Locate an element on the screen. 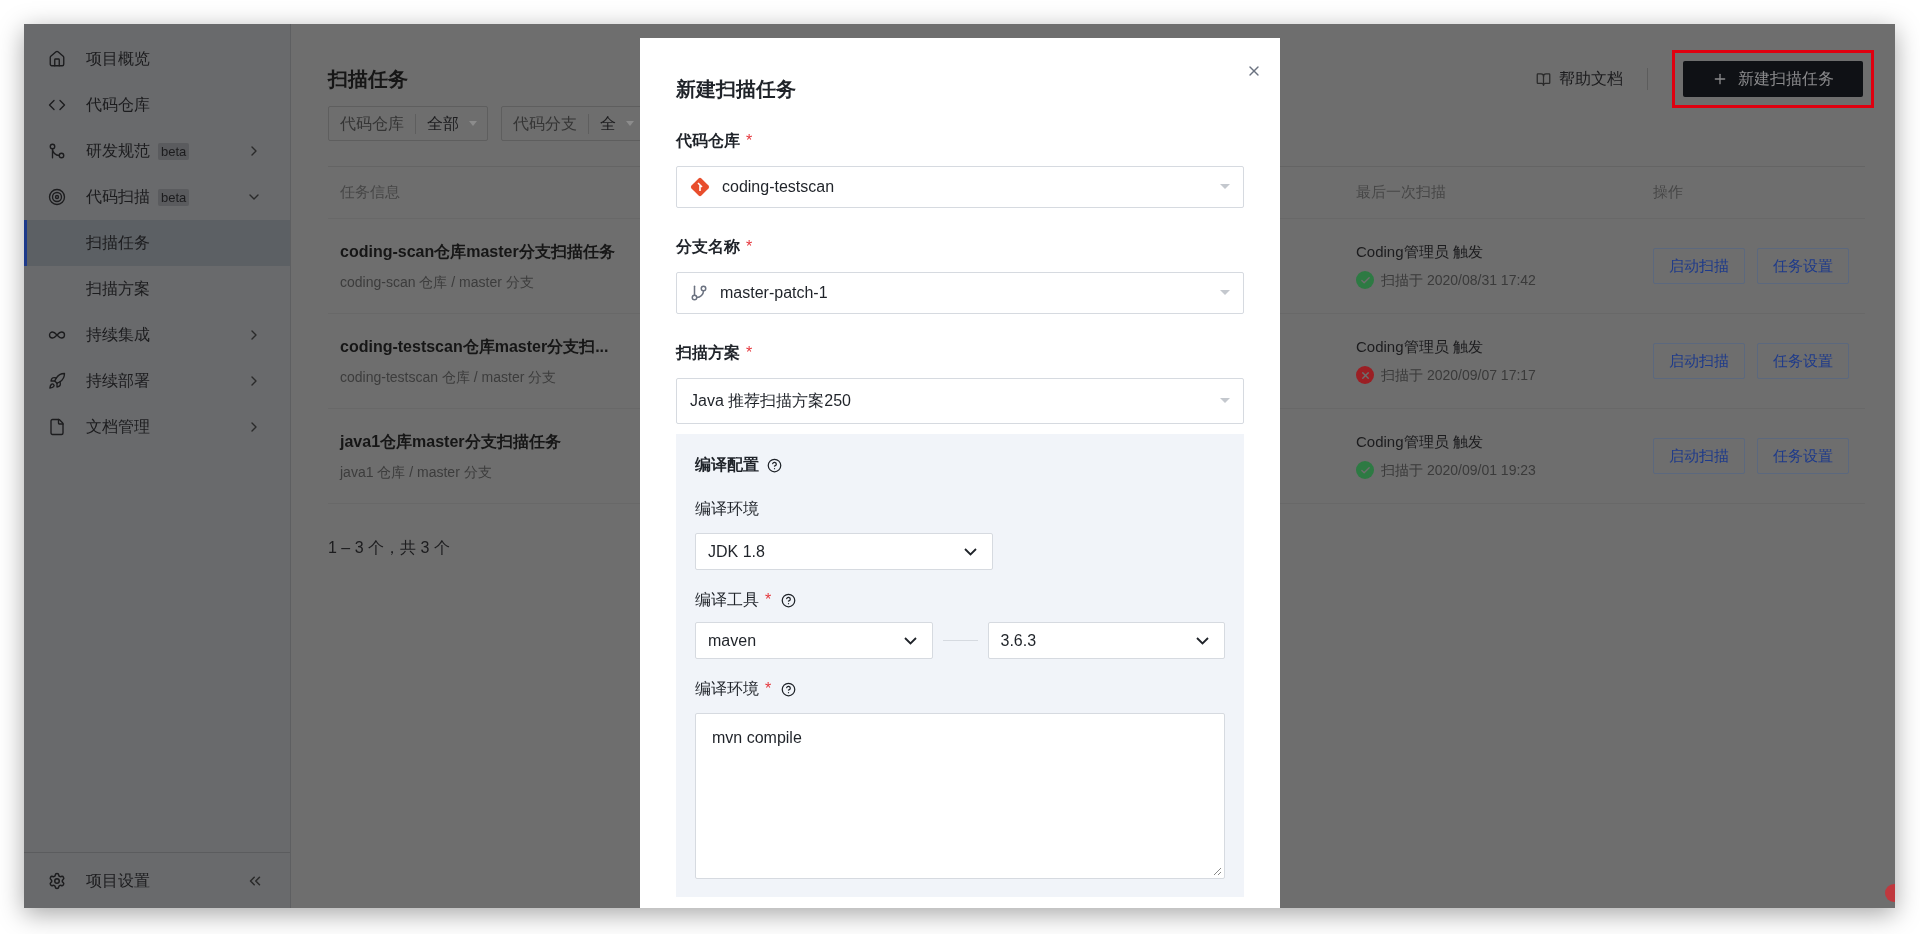 Image resolution: width=1920 pixels, height=934 pixels. field-label: 代码仓库 is located at coordinates (708, 141).